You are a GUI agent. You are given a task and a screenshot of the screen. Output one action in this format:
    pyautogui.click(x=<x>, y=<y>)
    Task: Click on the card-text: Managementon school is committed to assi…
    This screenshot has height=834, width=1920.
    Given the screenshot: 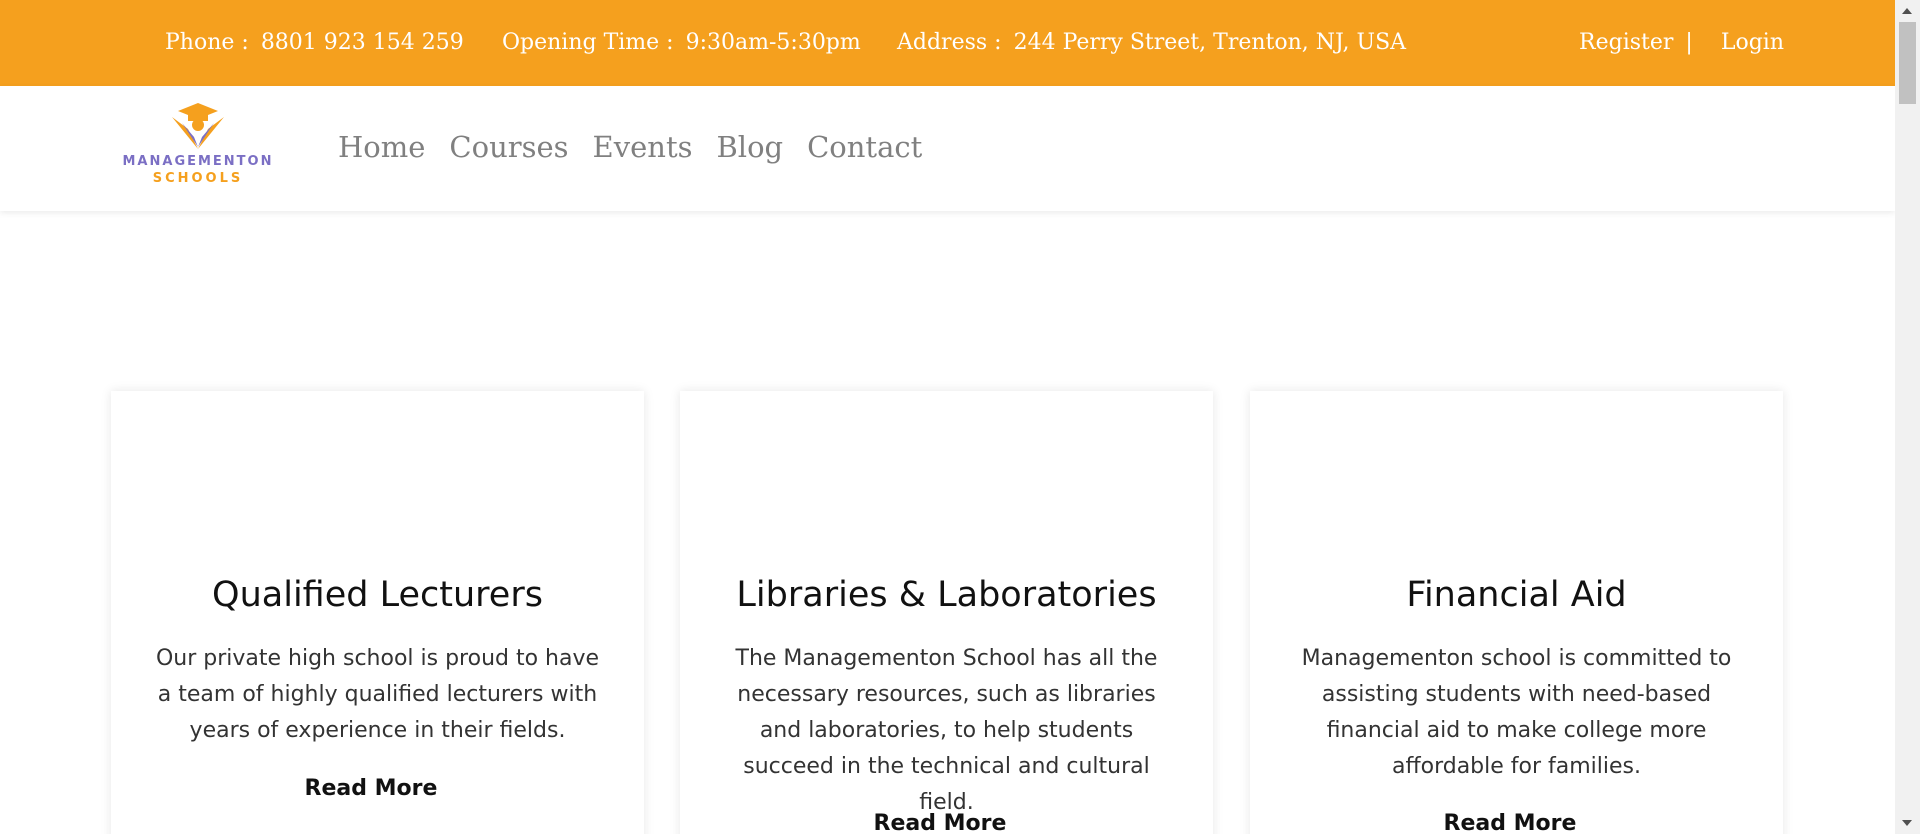 What is the action you would take?
    pyautogui.click(x=1516, y=712)
    